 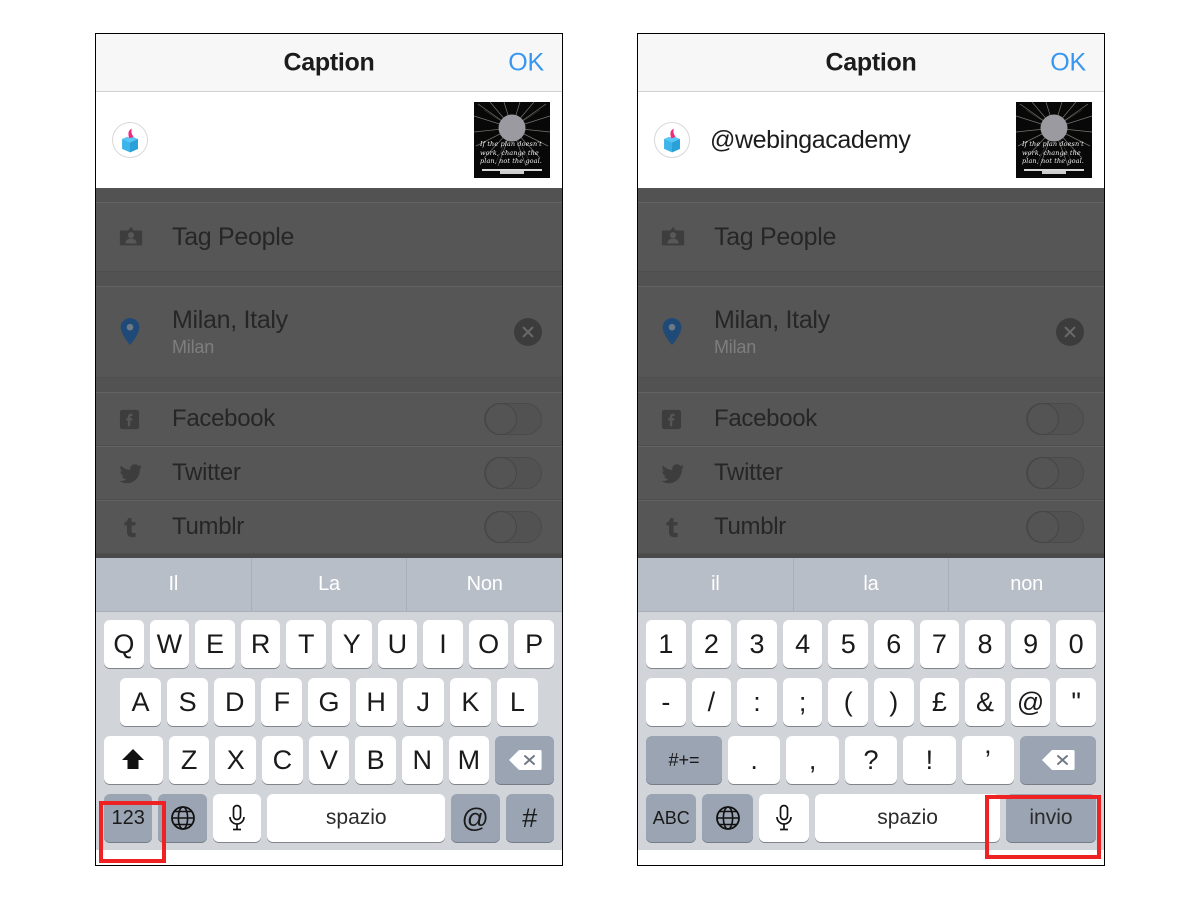 What do you see at coordinates (329, 702) in the screenshot?
I see `key-g: G` at bounding box center [329, 702].